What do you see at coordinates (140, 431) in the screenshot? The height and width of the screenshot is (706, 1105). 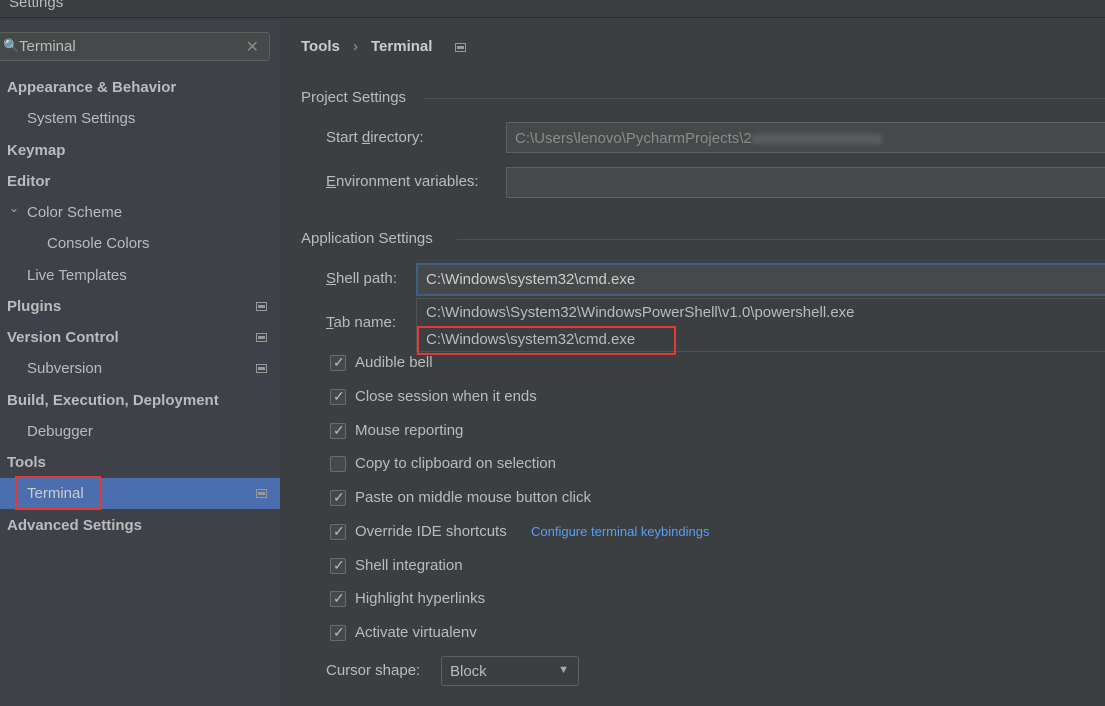 I see `sidebar-item: Debugger` at bounding box center [140, 431].